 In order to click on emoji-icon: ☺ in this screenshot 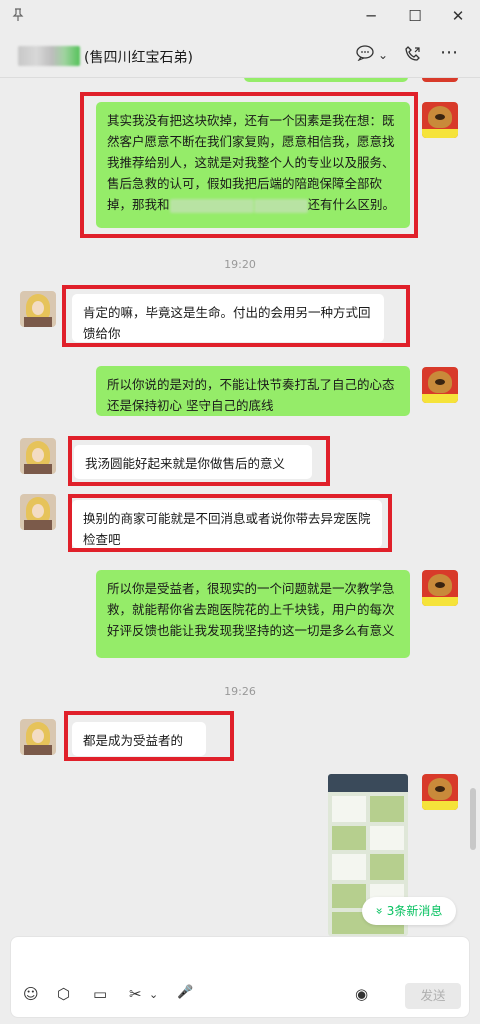, I will do `click(31, 994)`.